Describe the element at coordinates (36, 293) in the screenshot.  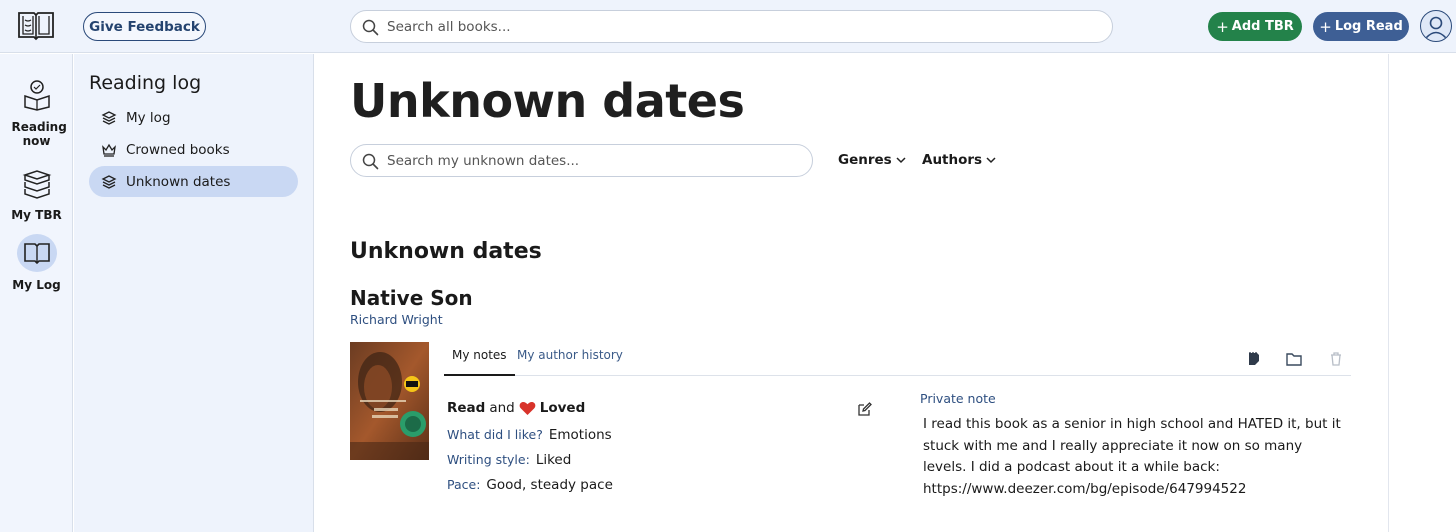
I see `nav-rail: Reading now My TBR My Log` at that location.